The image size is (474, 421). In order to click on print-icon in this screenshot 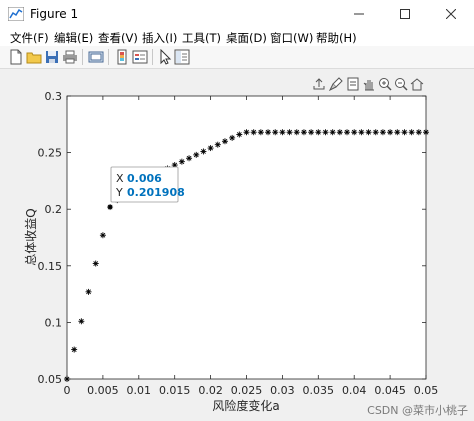, I will do `click(70, 57)`.